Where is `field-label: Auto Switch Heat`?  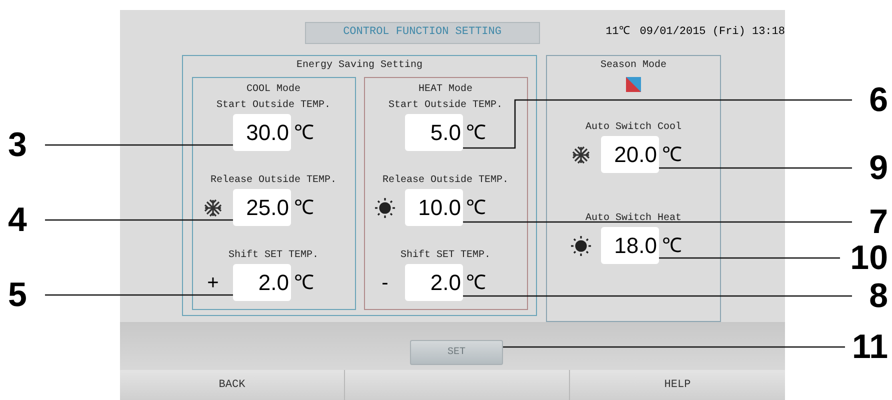
field-label: Auto Switch Heat is located at coordinates (633, 219).